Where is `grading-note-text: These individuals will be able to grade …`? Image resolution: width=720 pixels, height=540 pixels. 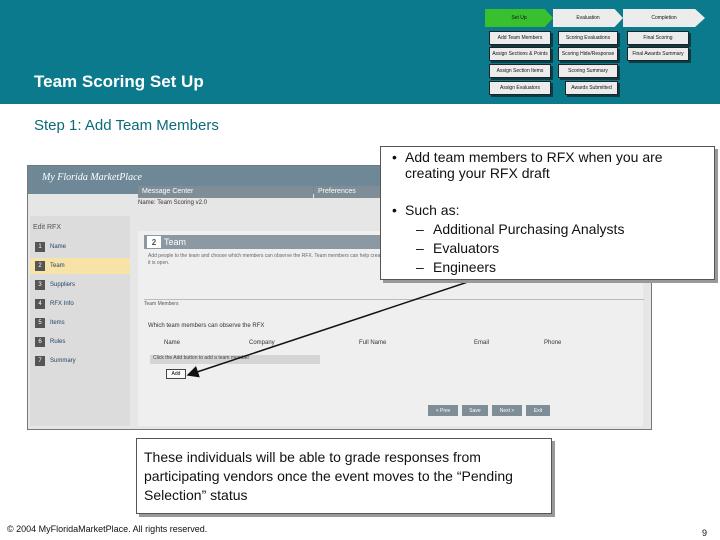 grading-note-text: These individuals will be able to grade … is located at coordinates (328, 476).